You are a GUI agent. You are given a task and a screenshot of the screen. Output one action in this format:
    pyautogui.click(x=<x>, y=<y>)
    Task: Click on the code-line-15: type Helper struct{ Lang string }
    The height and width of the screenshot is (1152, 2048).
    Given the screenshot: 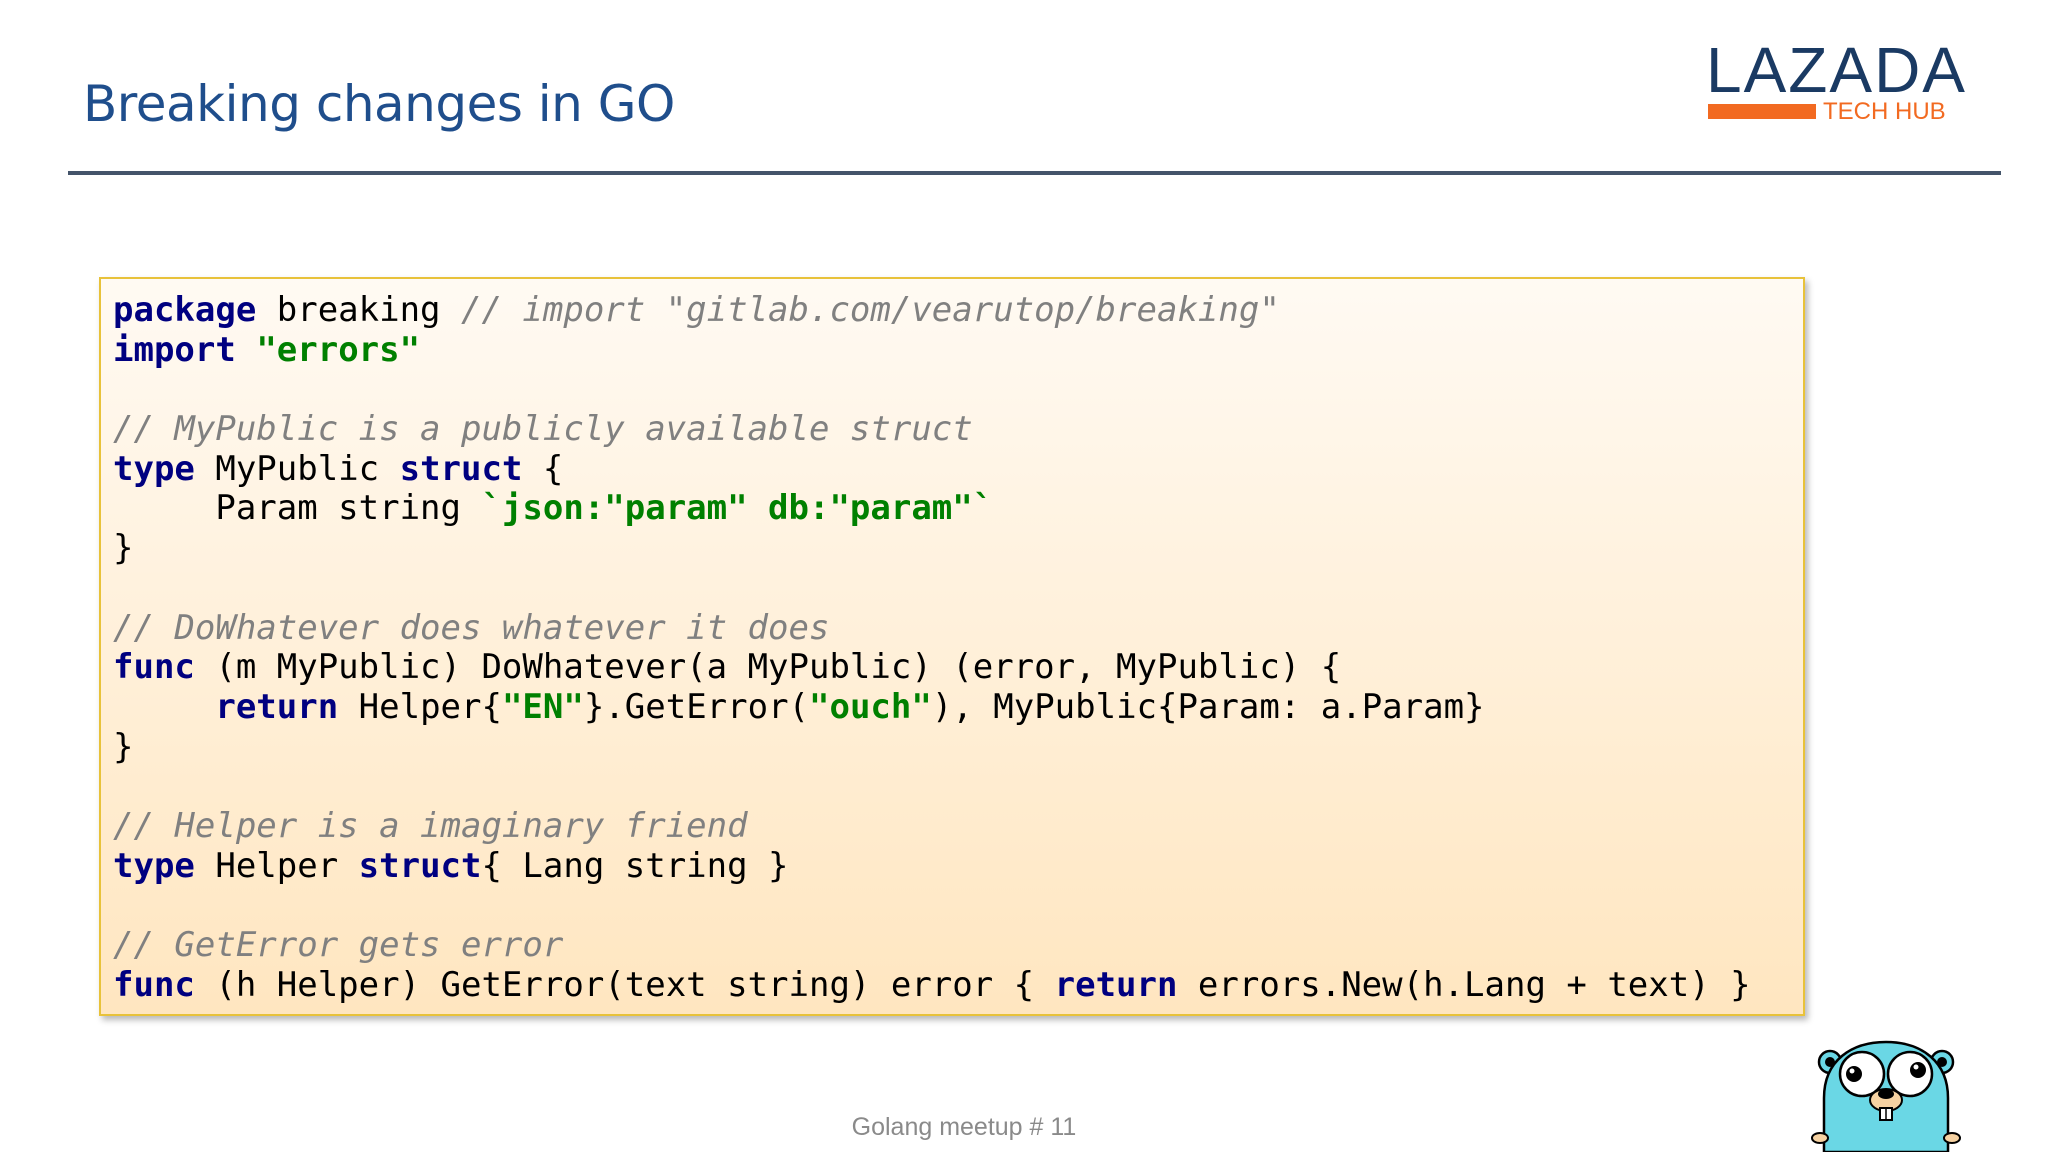 What is the action you would take?
    pyautogui.click(x=932, y=866)
    